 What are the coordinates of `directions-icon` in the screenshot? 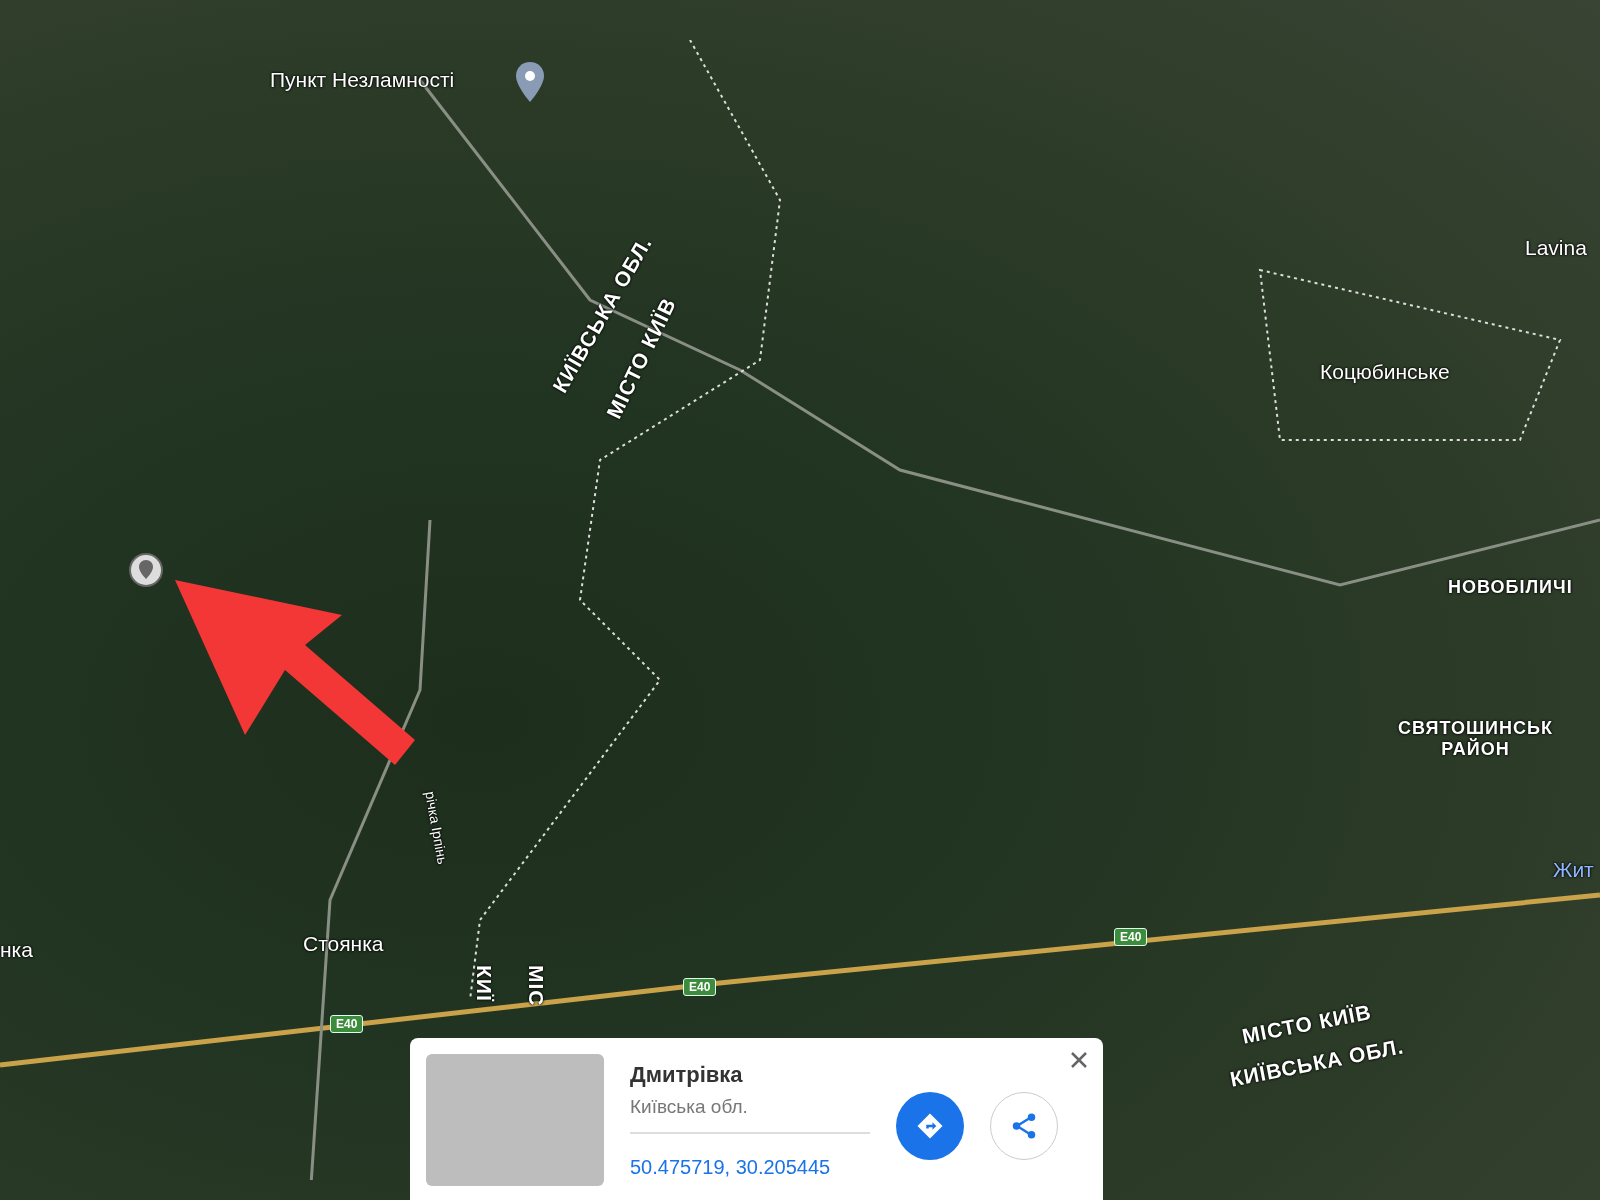 It's located at (930, 1126).